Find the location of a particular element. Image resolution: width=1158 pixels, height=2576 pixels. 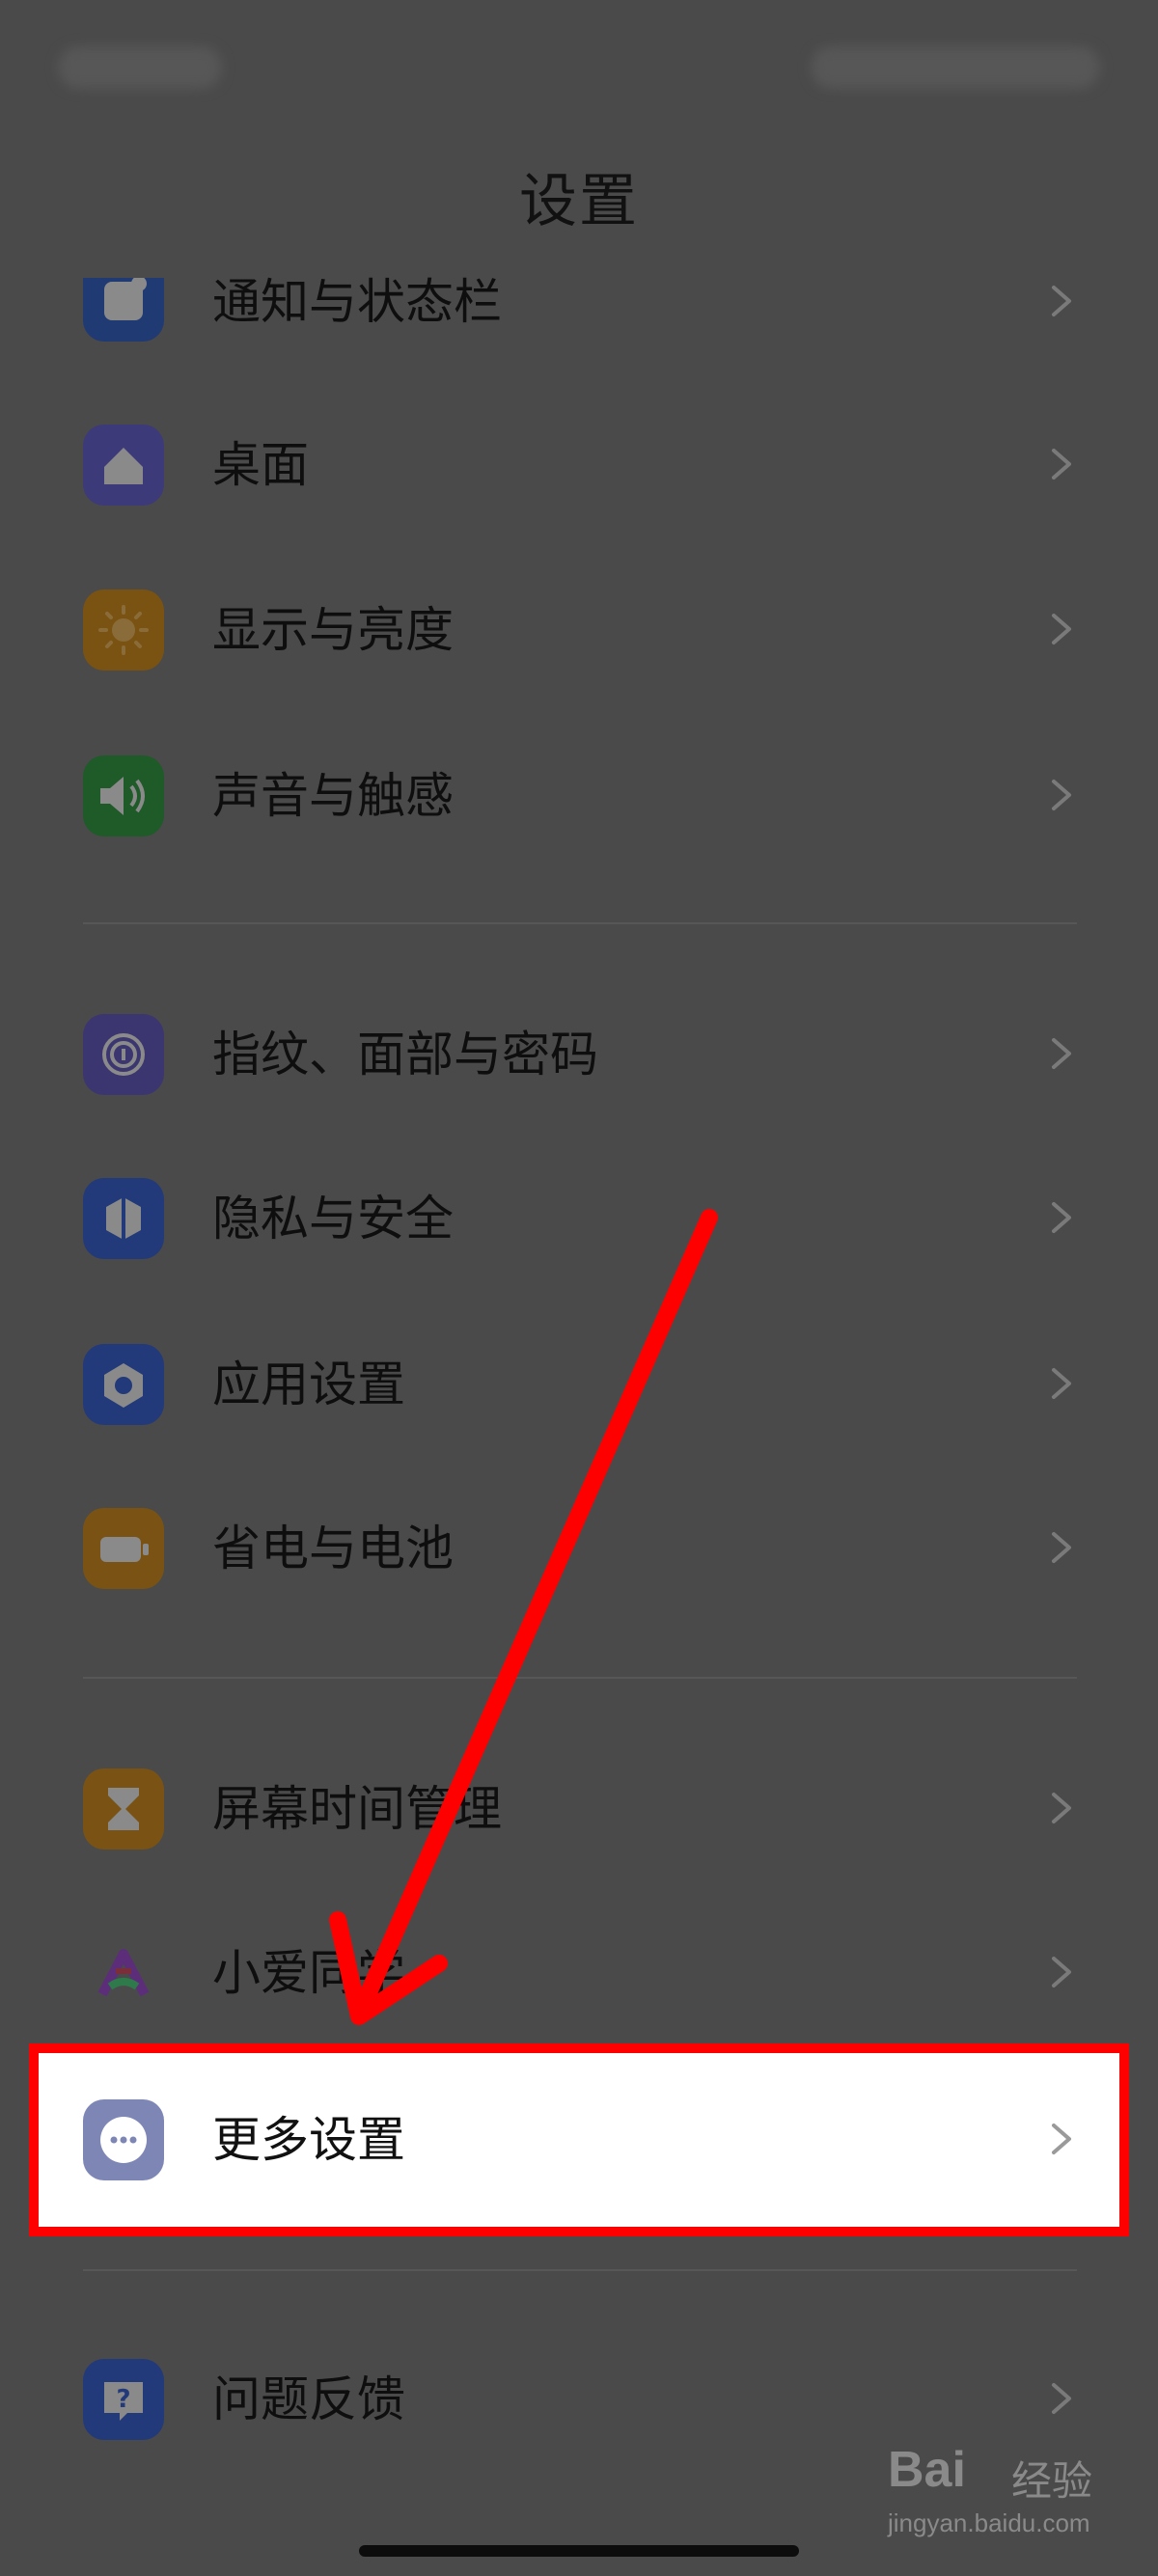

baidu-jingyan-watermark: Bai 经验 jingyan.baidu.com is located at coordinates (1013, 2499).